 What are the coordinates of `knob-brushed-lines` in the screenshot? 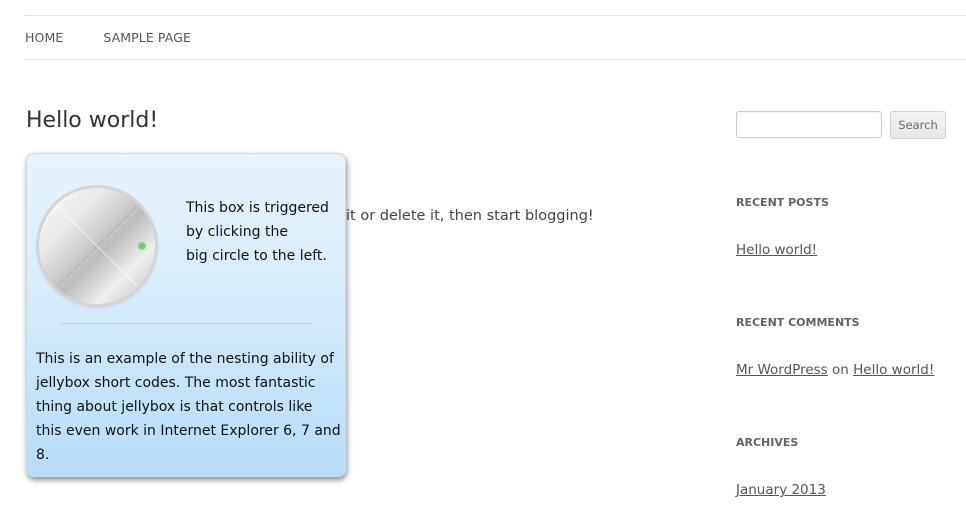 It's located at (97, 246).